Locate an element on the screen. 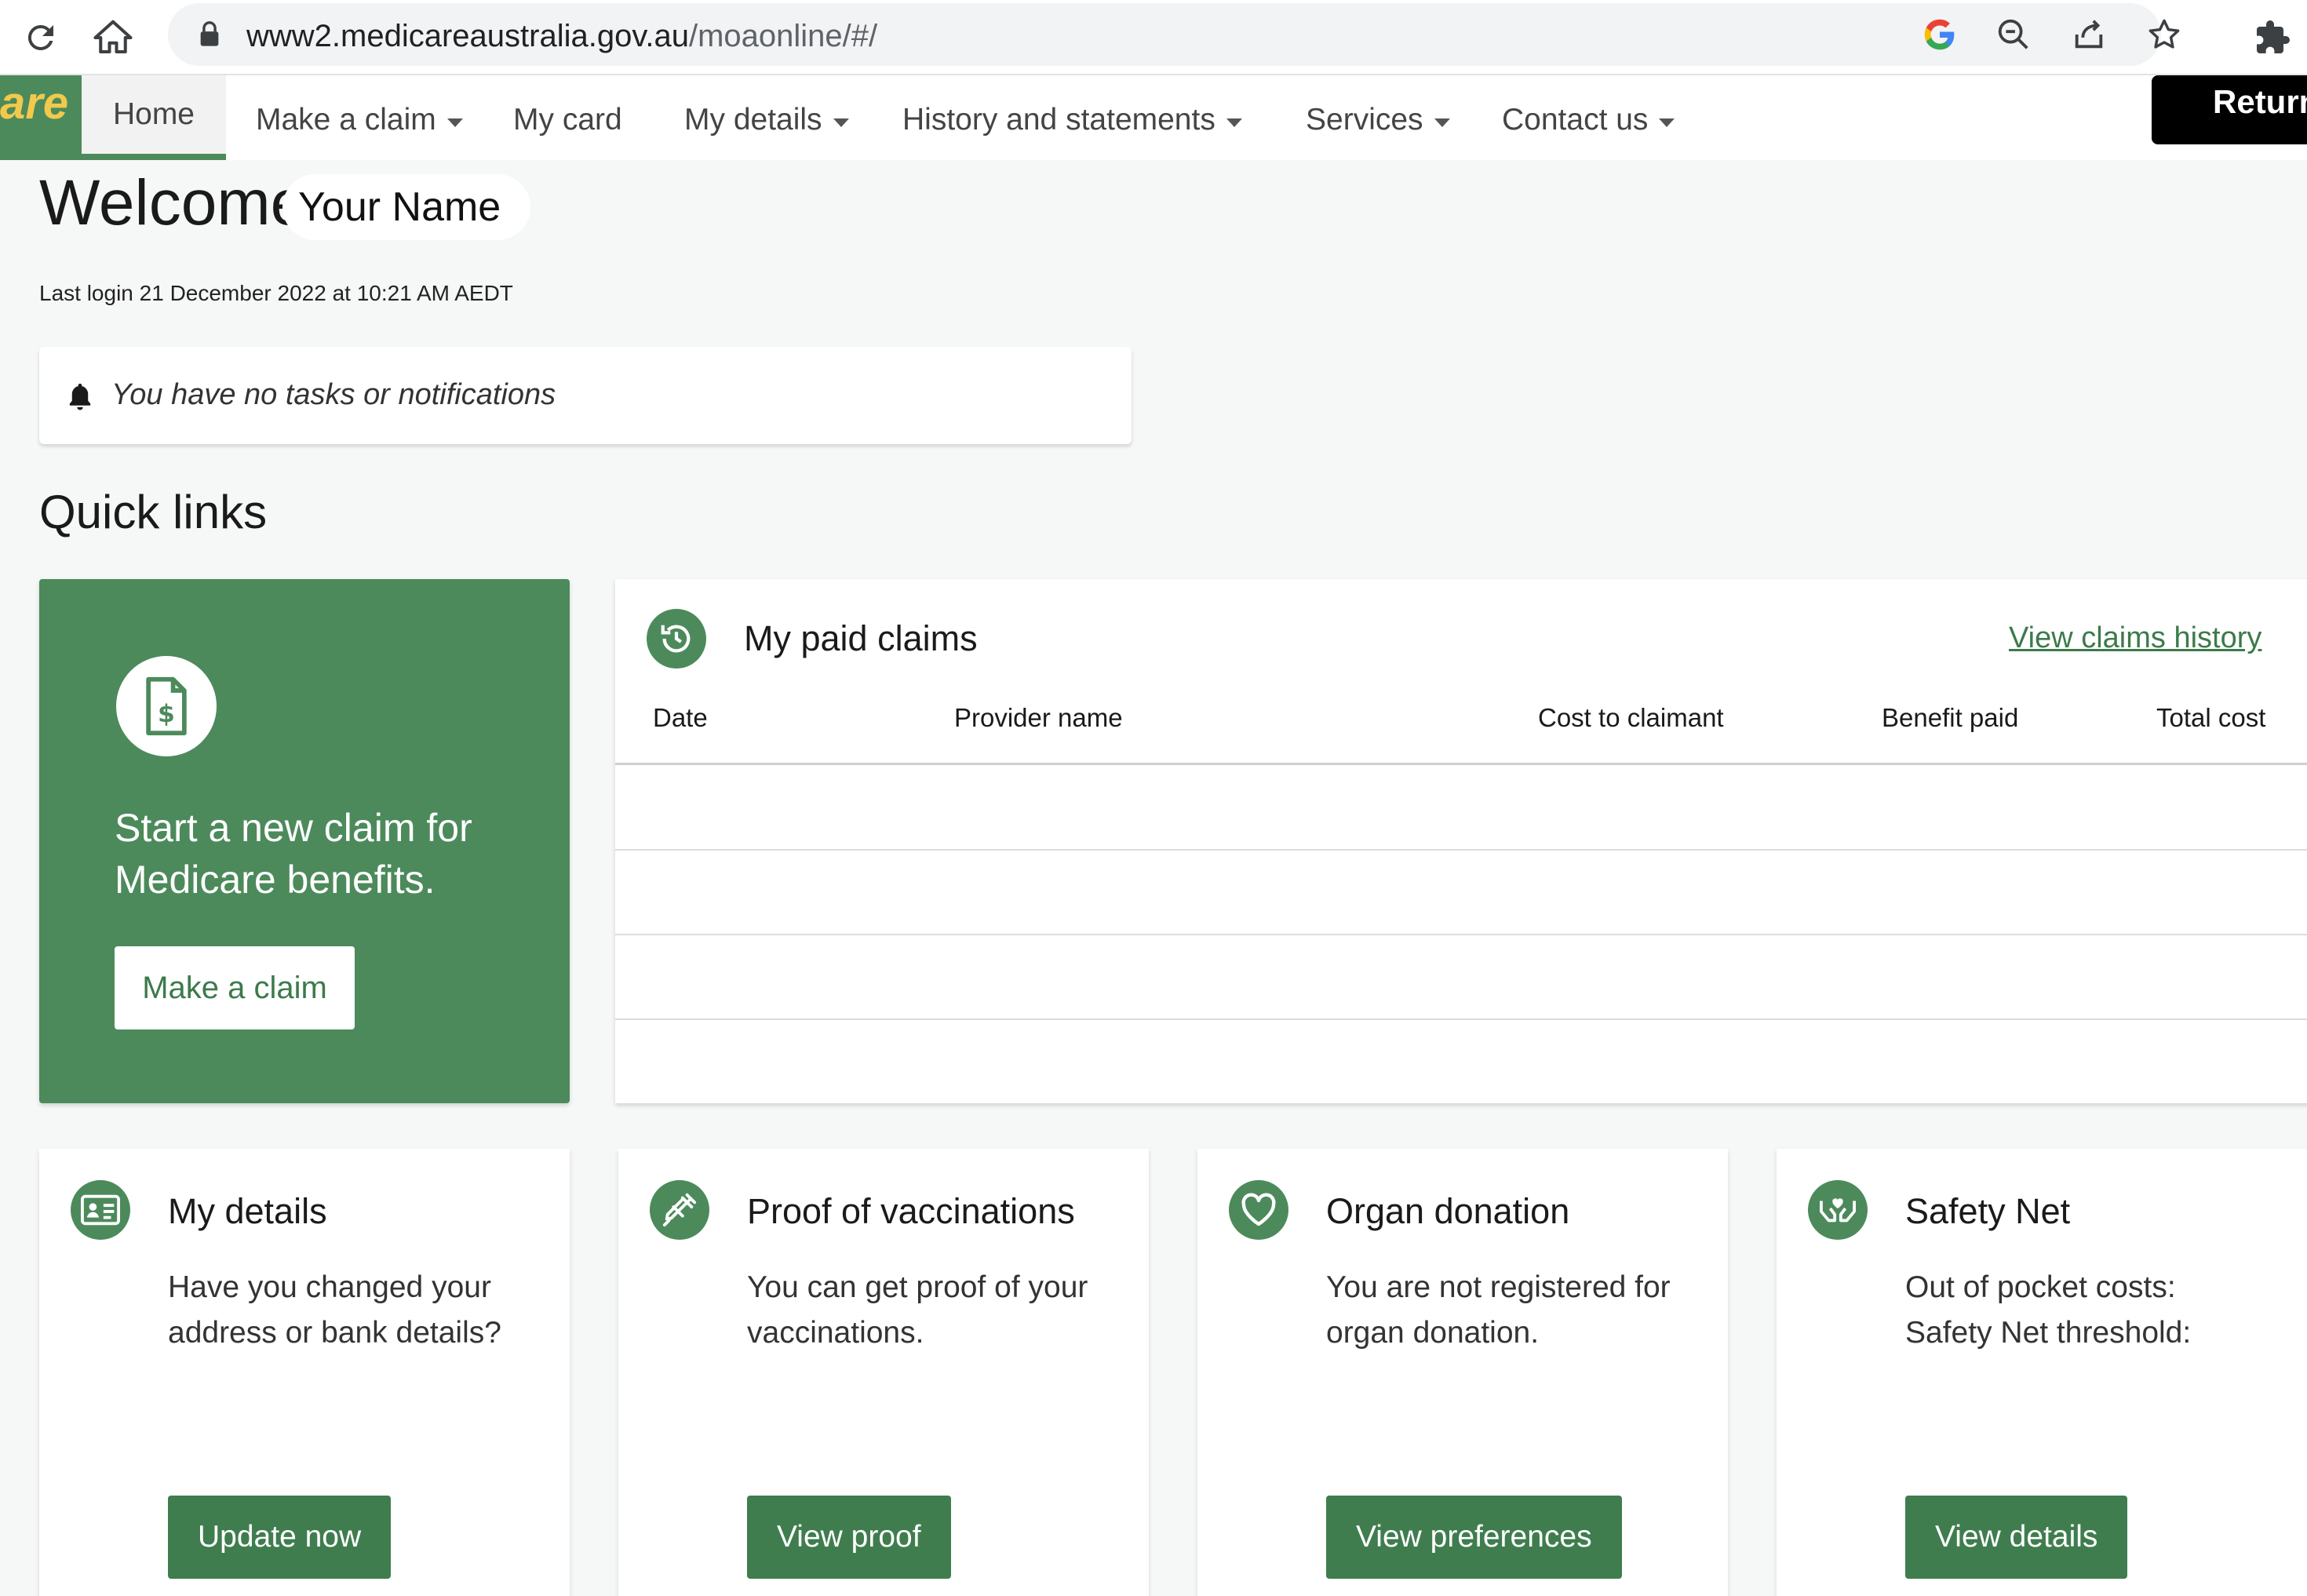 This screenshot has height=1596, width=2307. card-description-line: Have you changed your is located at coordinates (329, 1287).